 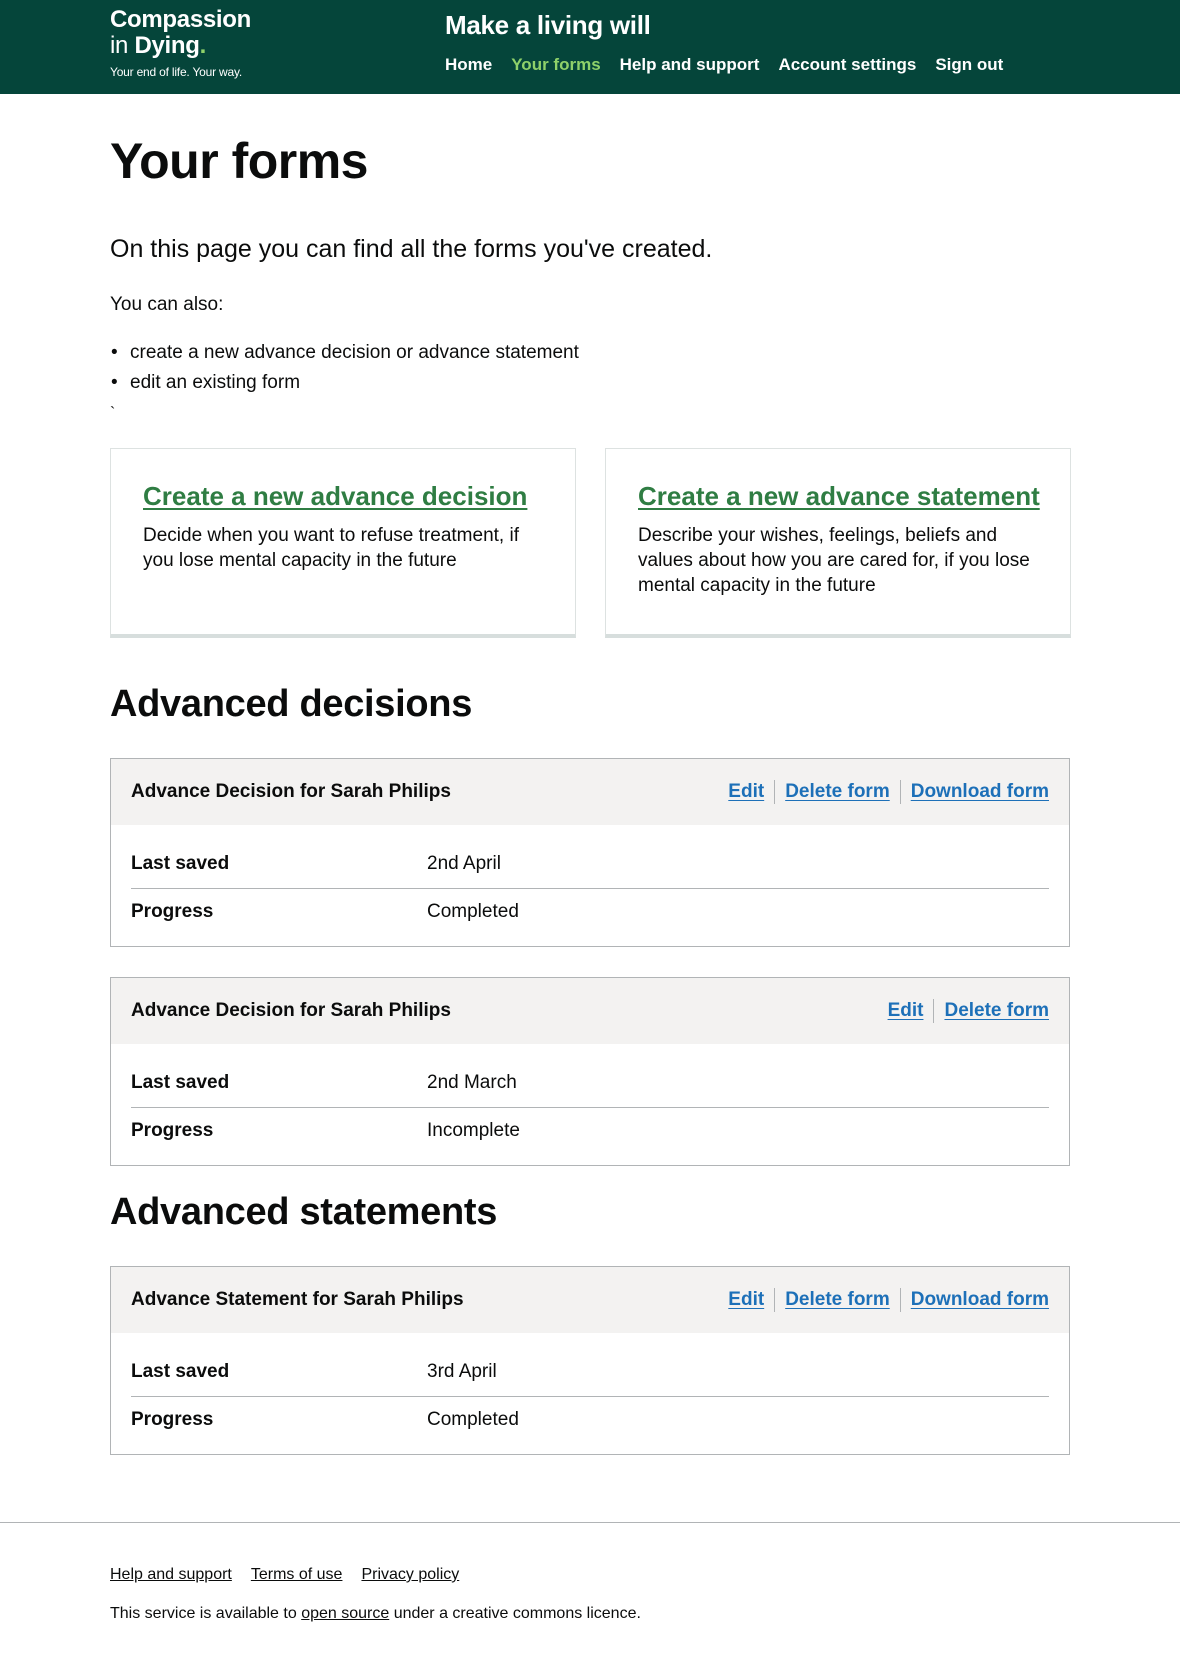 What do you see at coordinates (462, 1371) in the screenshot?
I see `summary-value: 3rd April` at bounding box center [462, 1371].